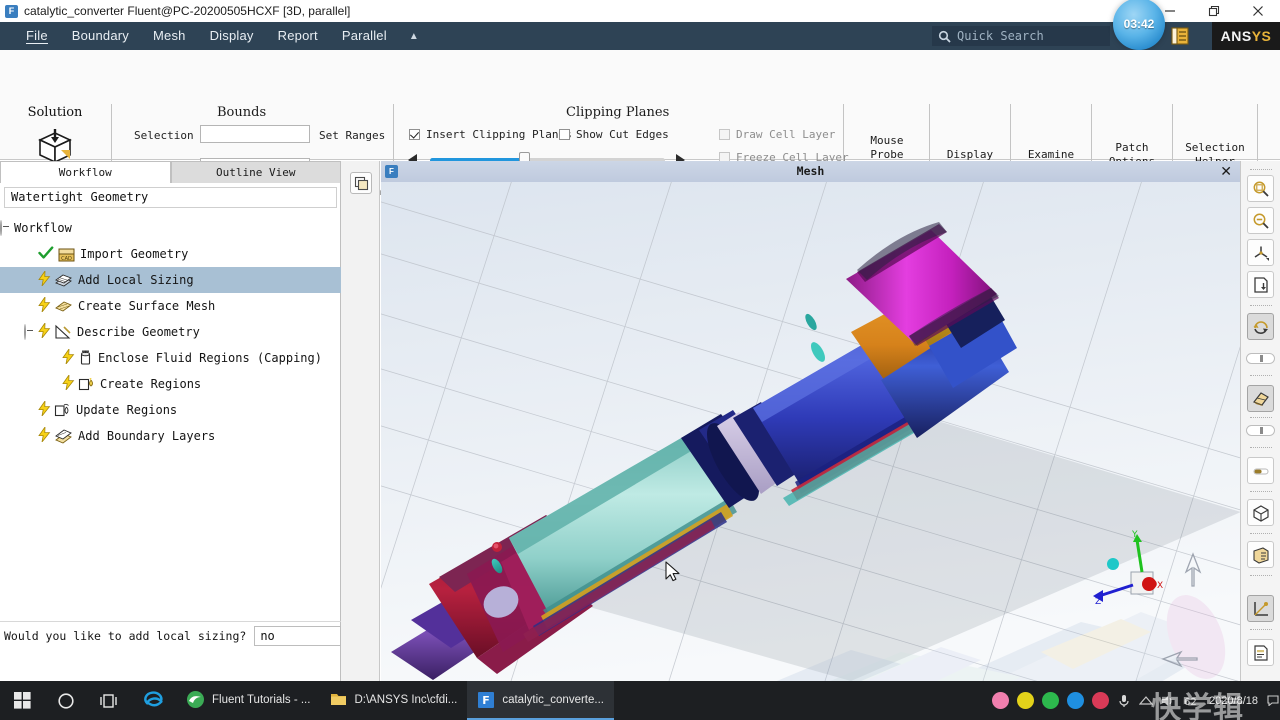 This screenshot has height=720, width=1280. Describe the element at coordinates (364, 36) in the screenshot. I see `menu-parallel: Parallel` at that location.